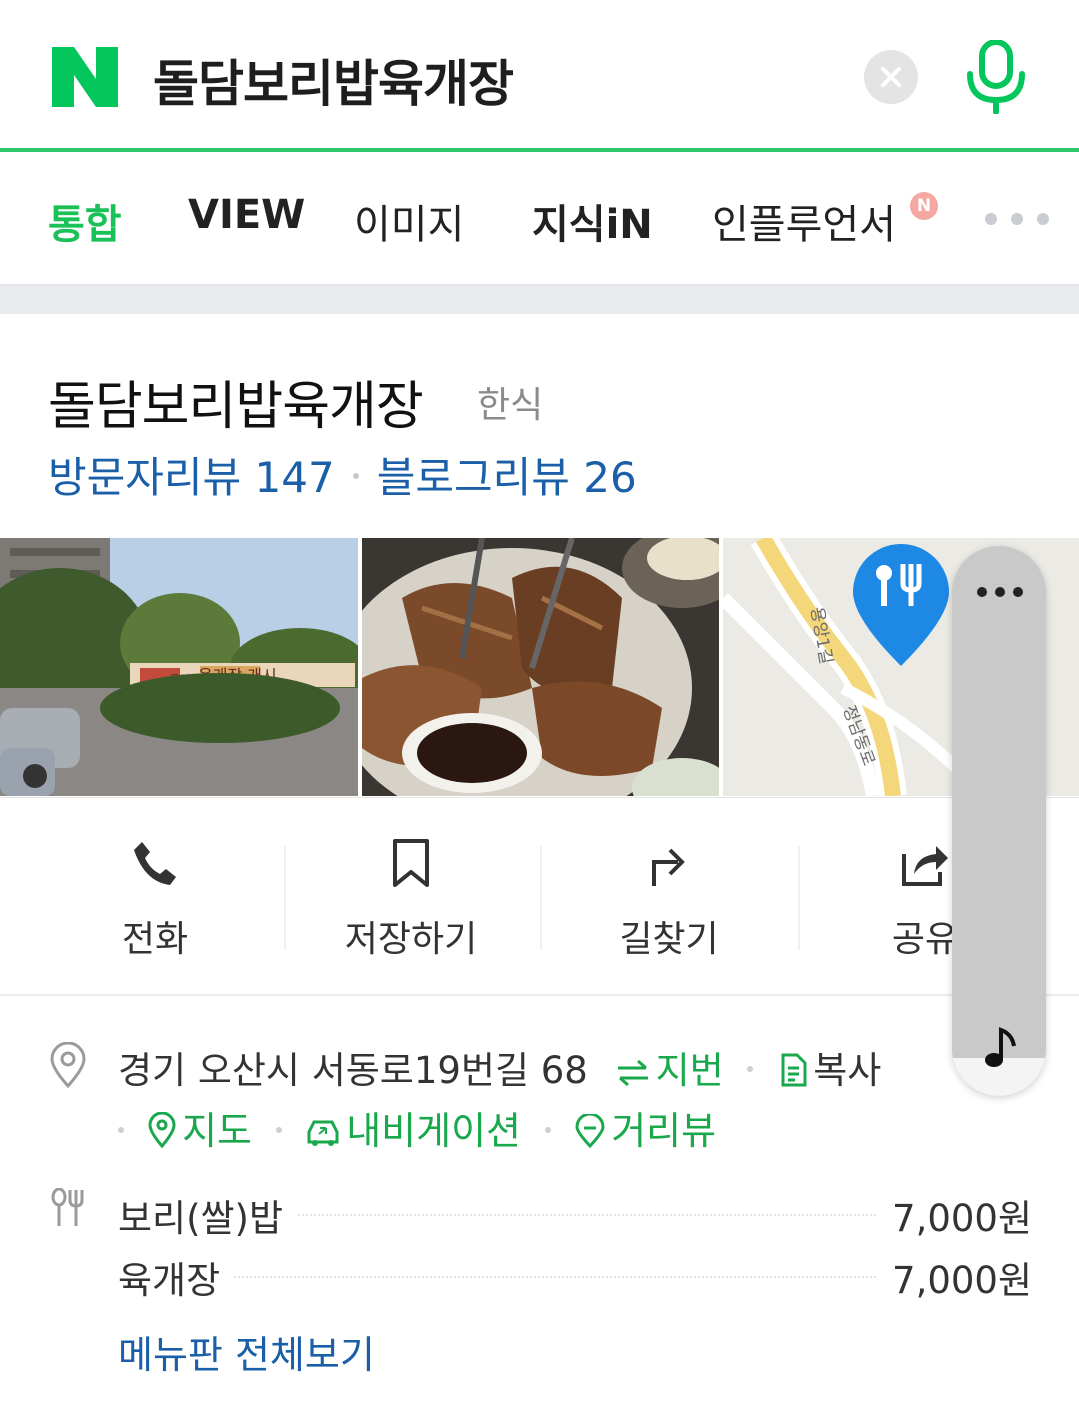 The width and height of the screenshot is (1079, 1423). I want to click on navigation-label: 내비게이션, so click(434, 1131).